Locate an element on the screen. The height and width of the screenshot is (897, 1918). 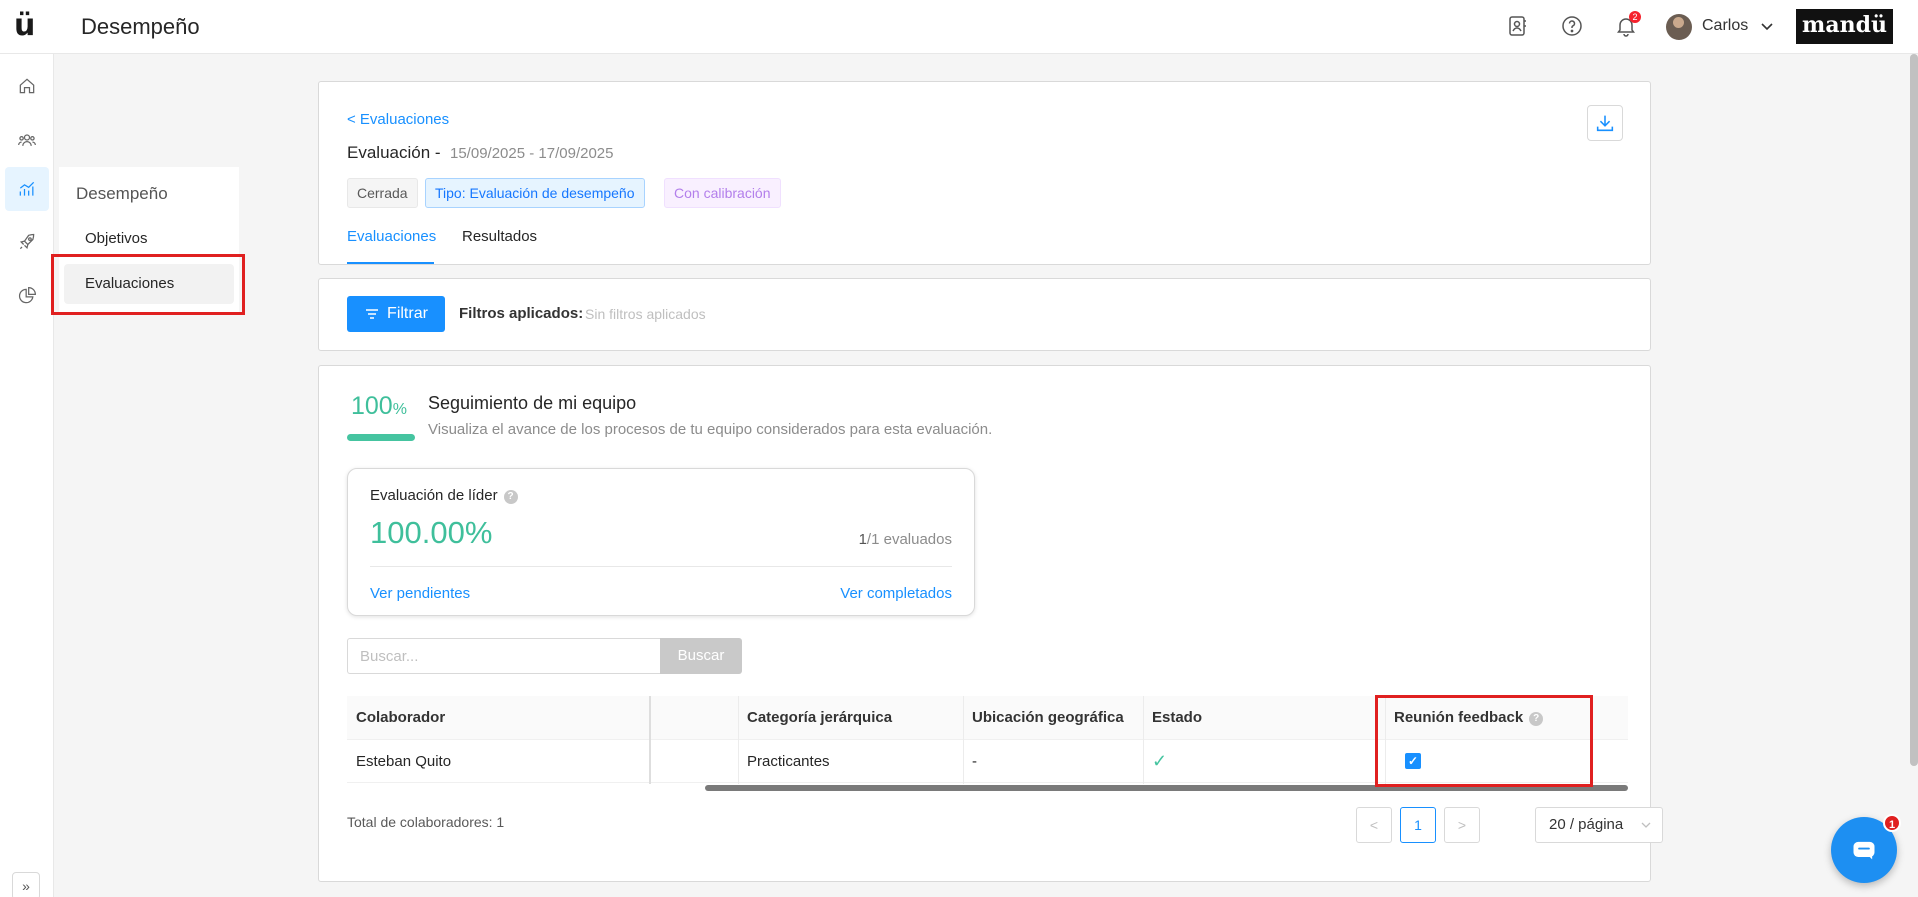
expand-sidebar-button: » is located at coordinates (26, 884).